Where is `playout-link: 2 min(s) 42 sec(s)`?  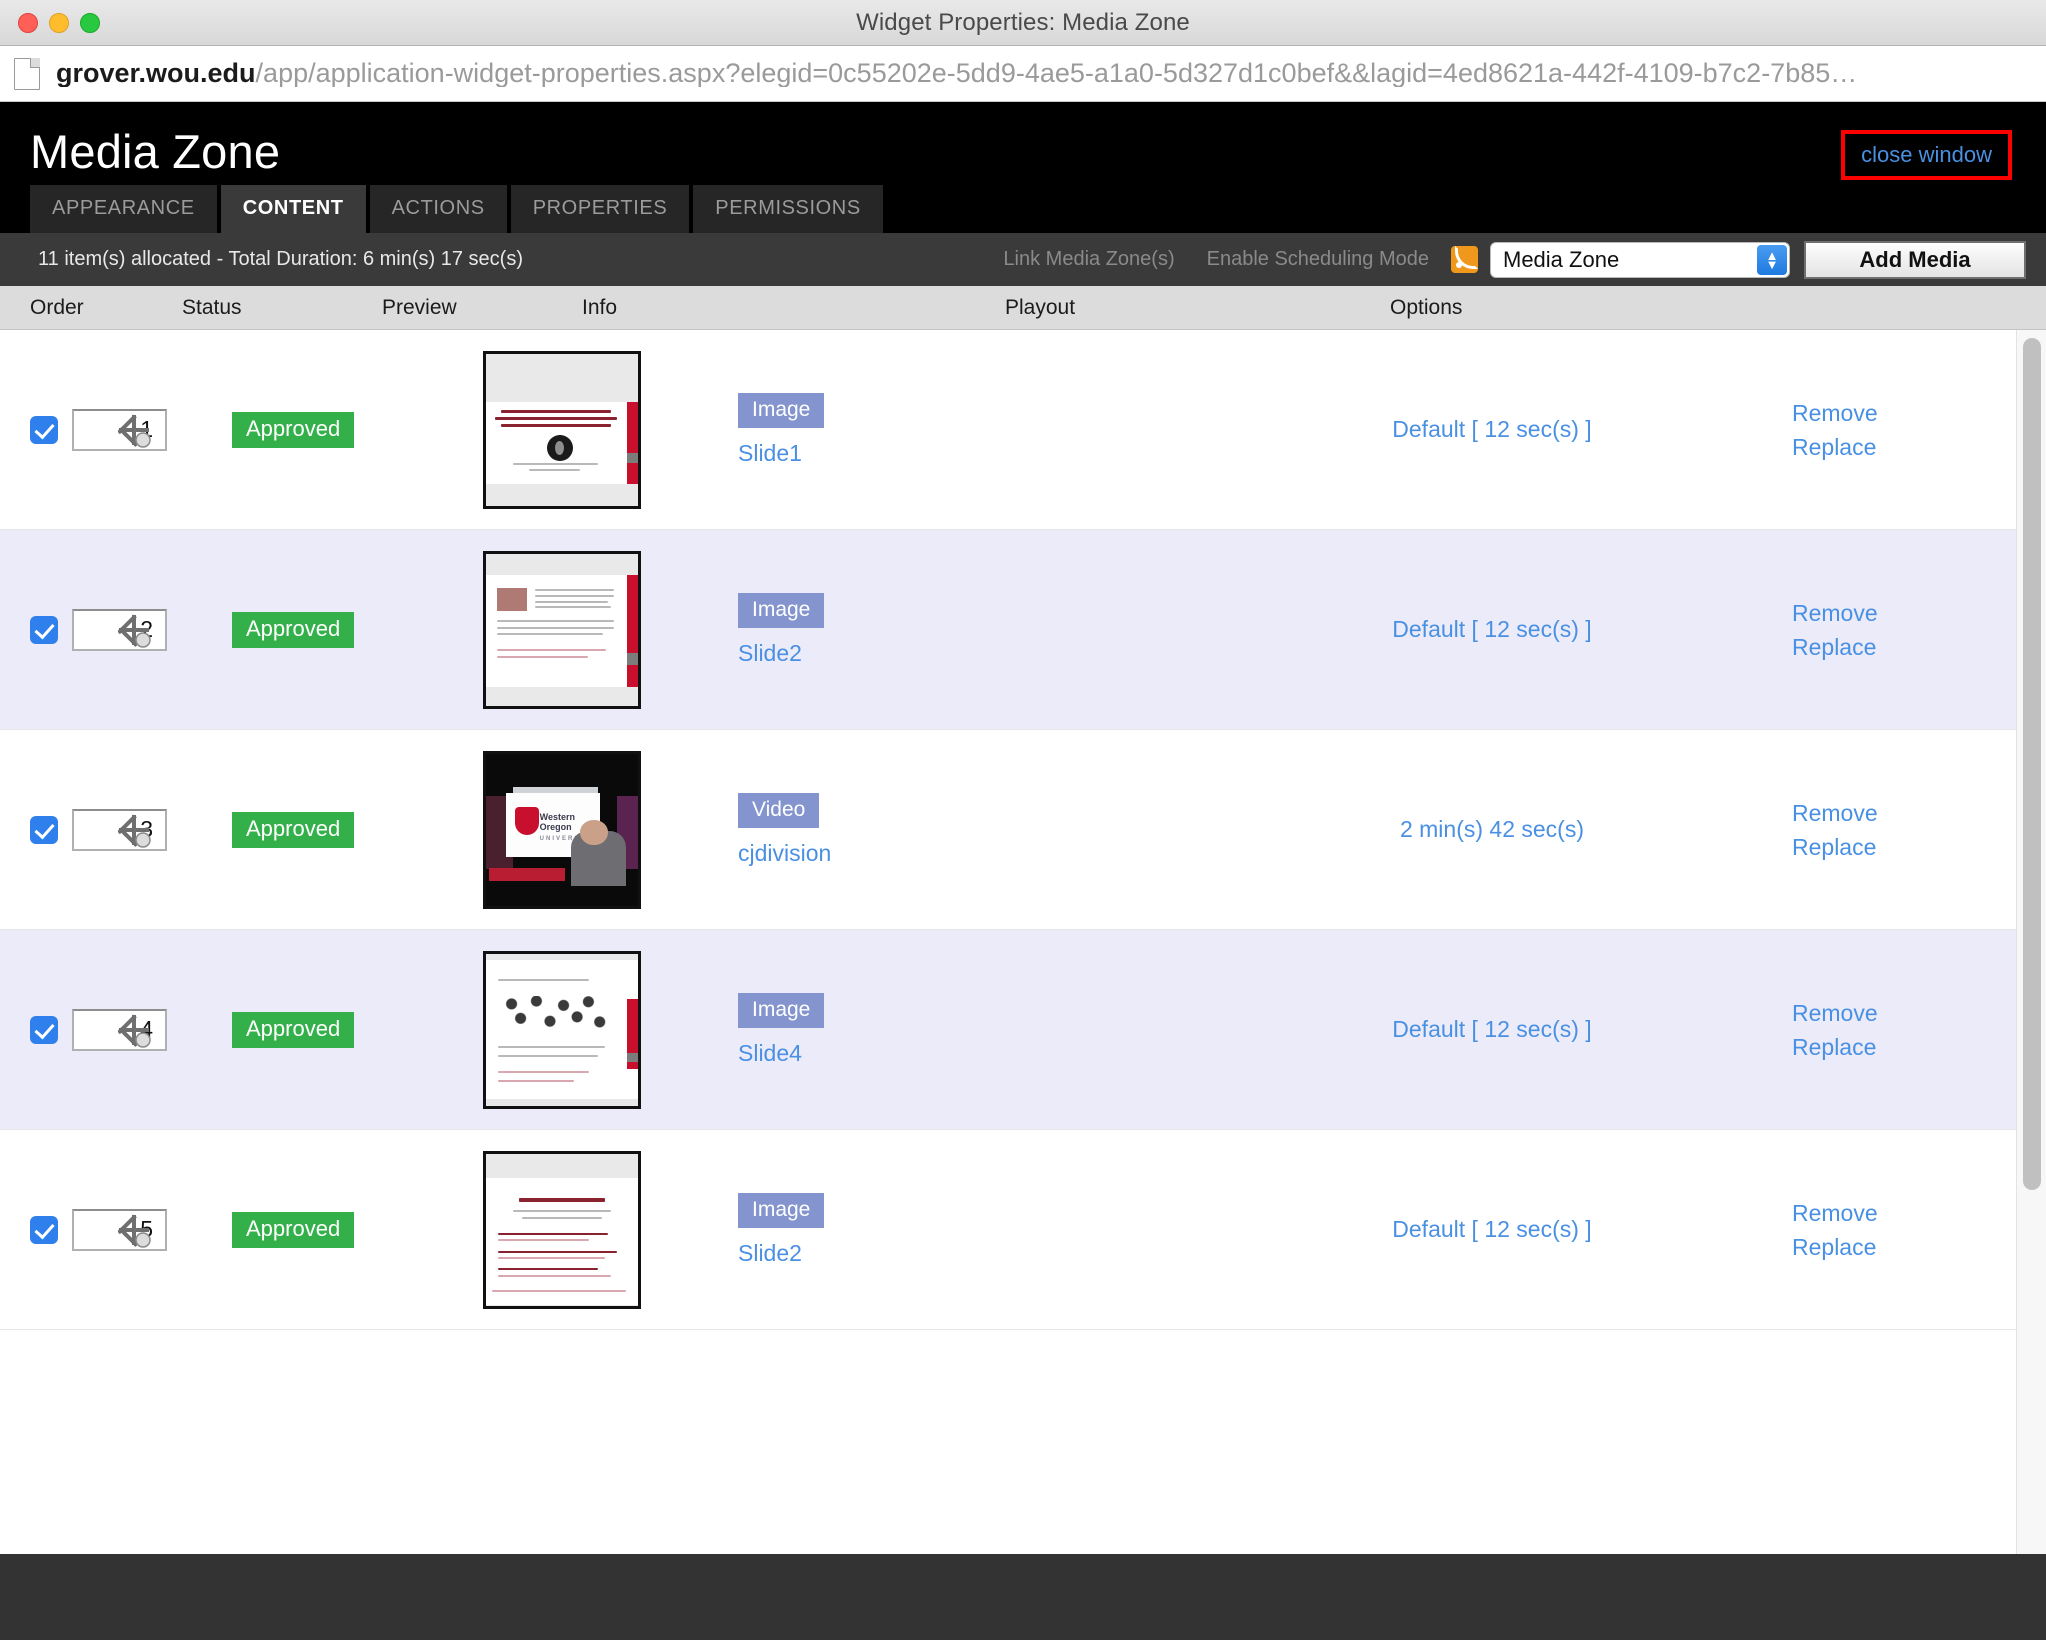
playout-link: 2 min(s) 42 sec(s) is located at coordinates (1492, 829).